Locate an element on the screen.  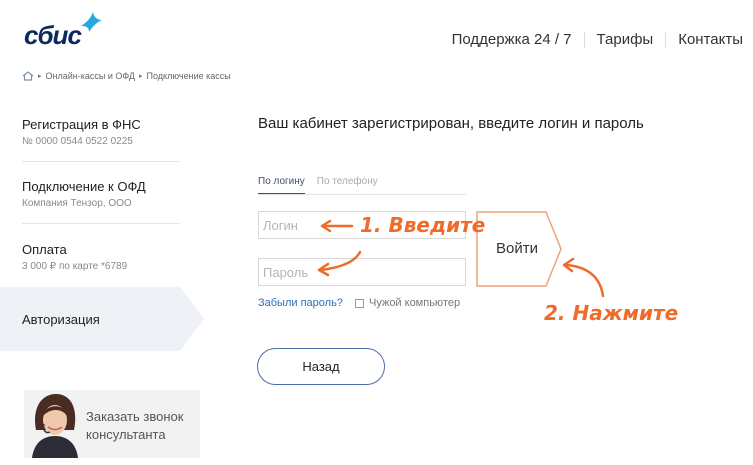
login-button-label: Войти is located at coordinates (517, 248).